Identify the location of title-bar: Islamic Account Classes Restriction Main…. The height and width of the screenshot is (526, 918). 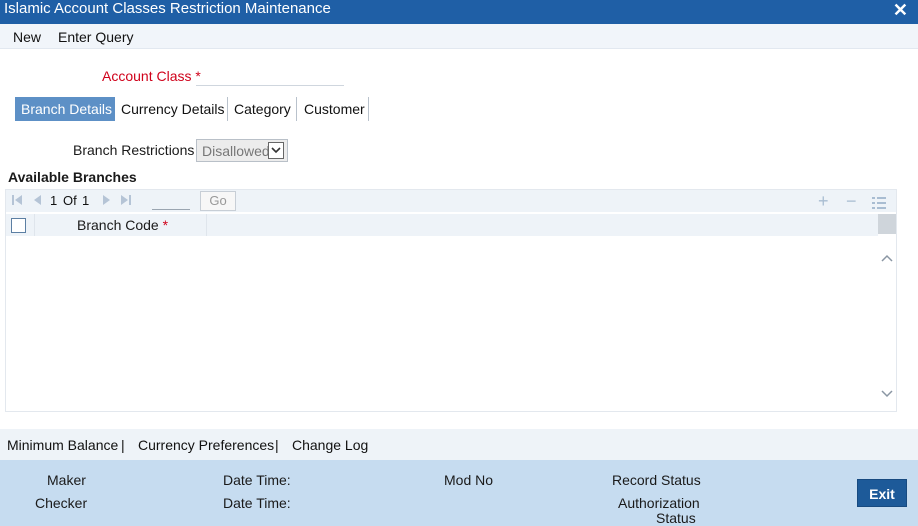
(459, 12).